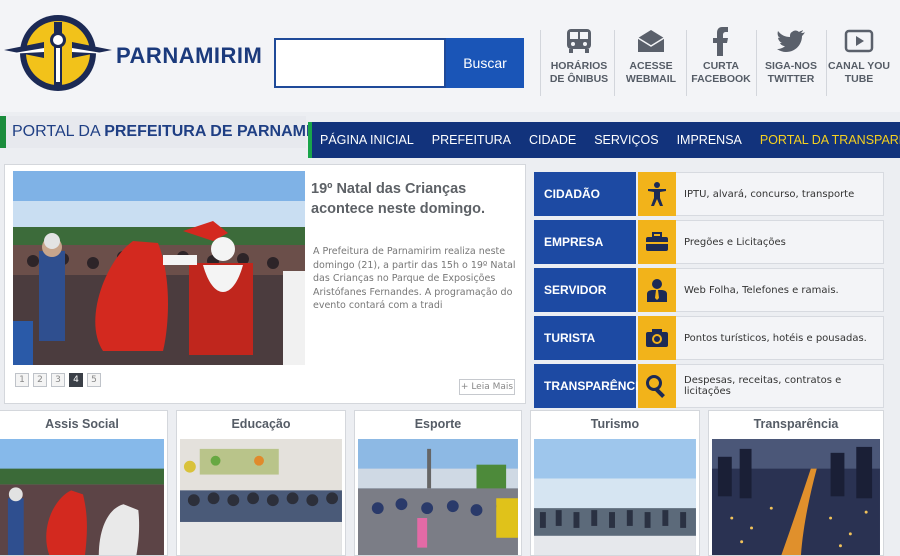 The height and width of the screenshot is (556, 900). I want to click on briefcase-icon, so click(657, 241).